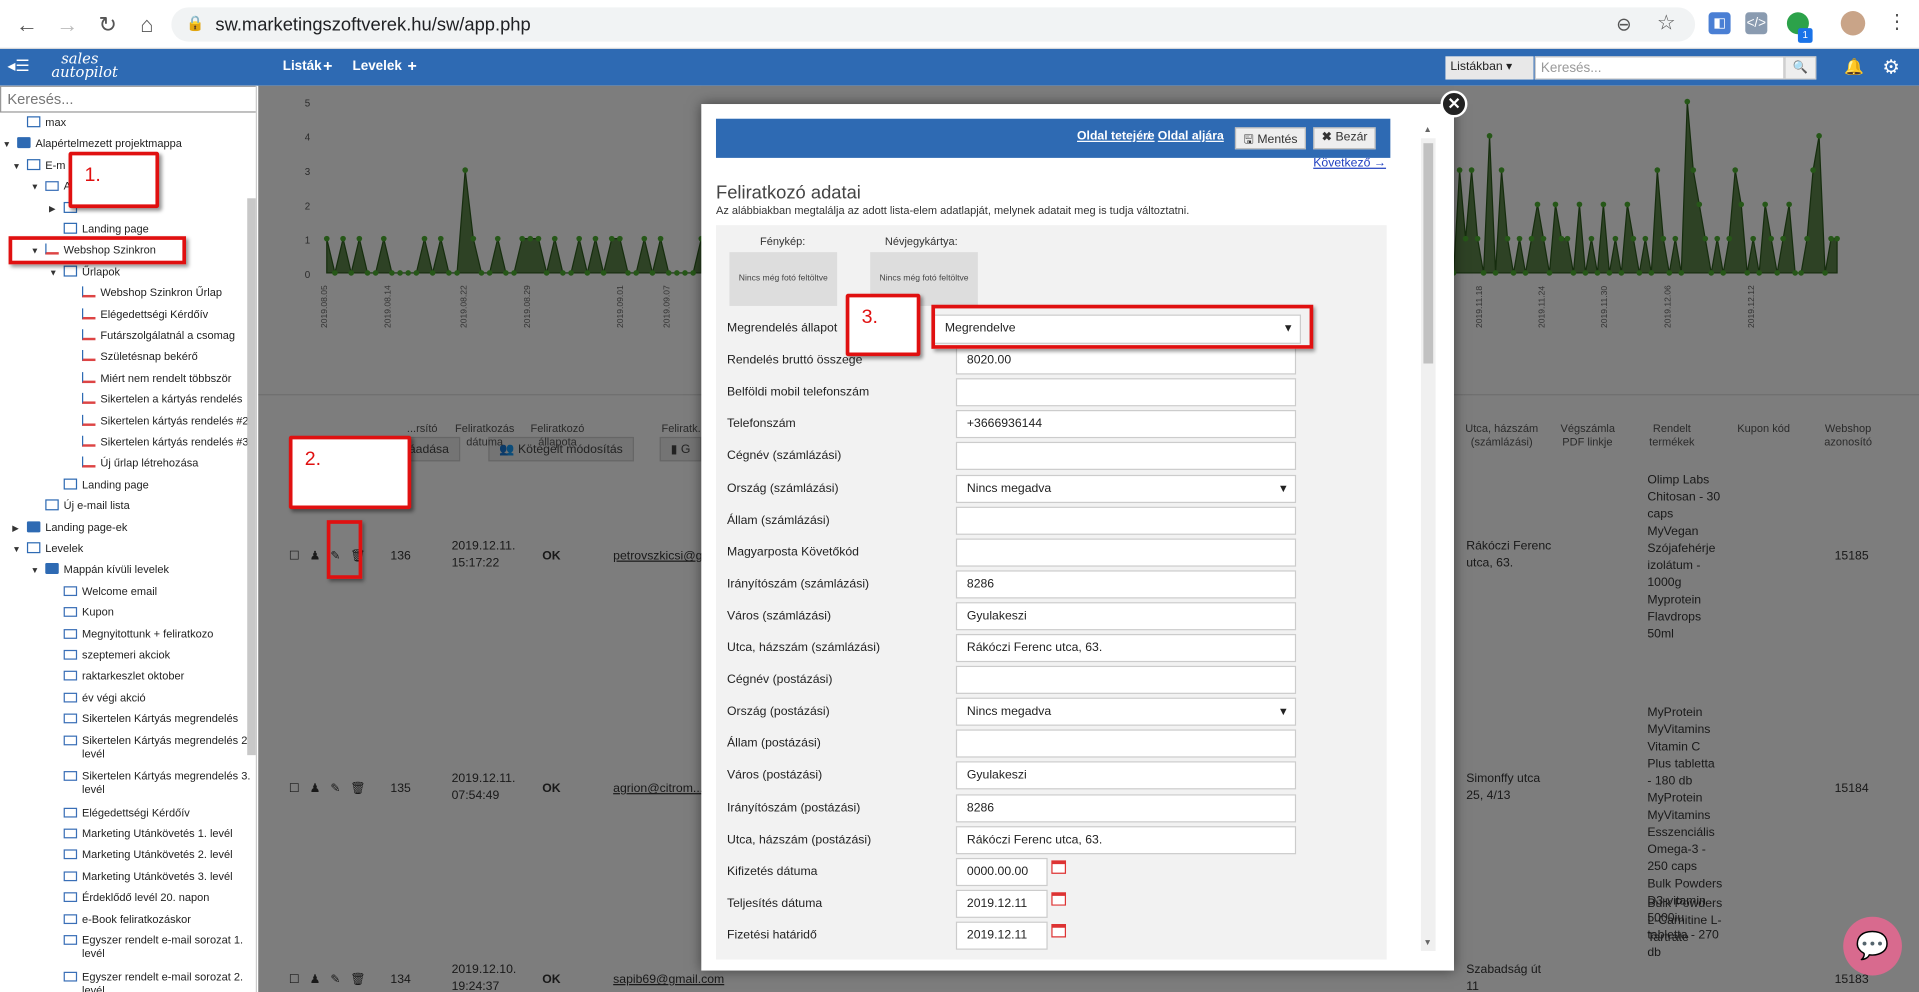  Describe the element at coordinates (1853, 23) in the screenshot. I see `profile-avatar` at that location.